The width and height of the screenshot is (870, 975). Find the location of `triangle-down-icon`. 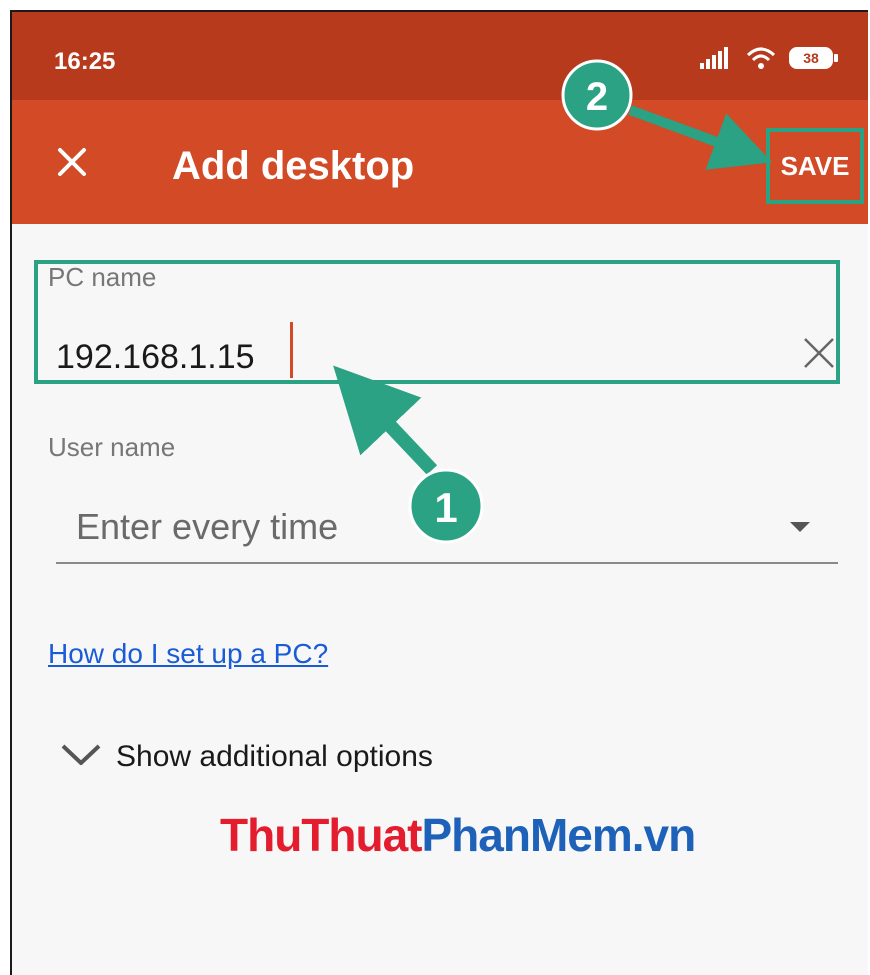

triangle-down-icon is located at coordinates (800, 527).